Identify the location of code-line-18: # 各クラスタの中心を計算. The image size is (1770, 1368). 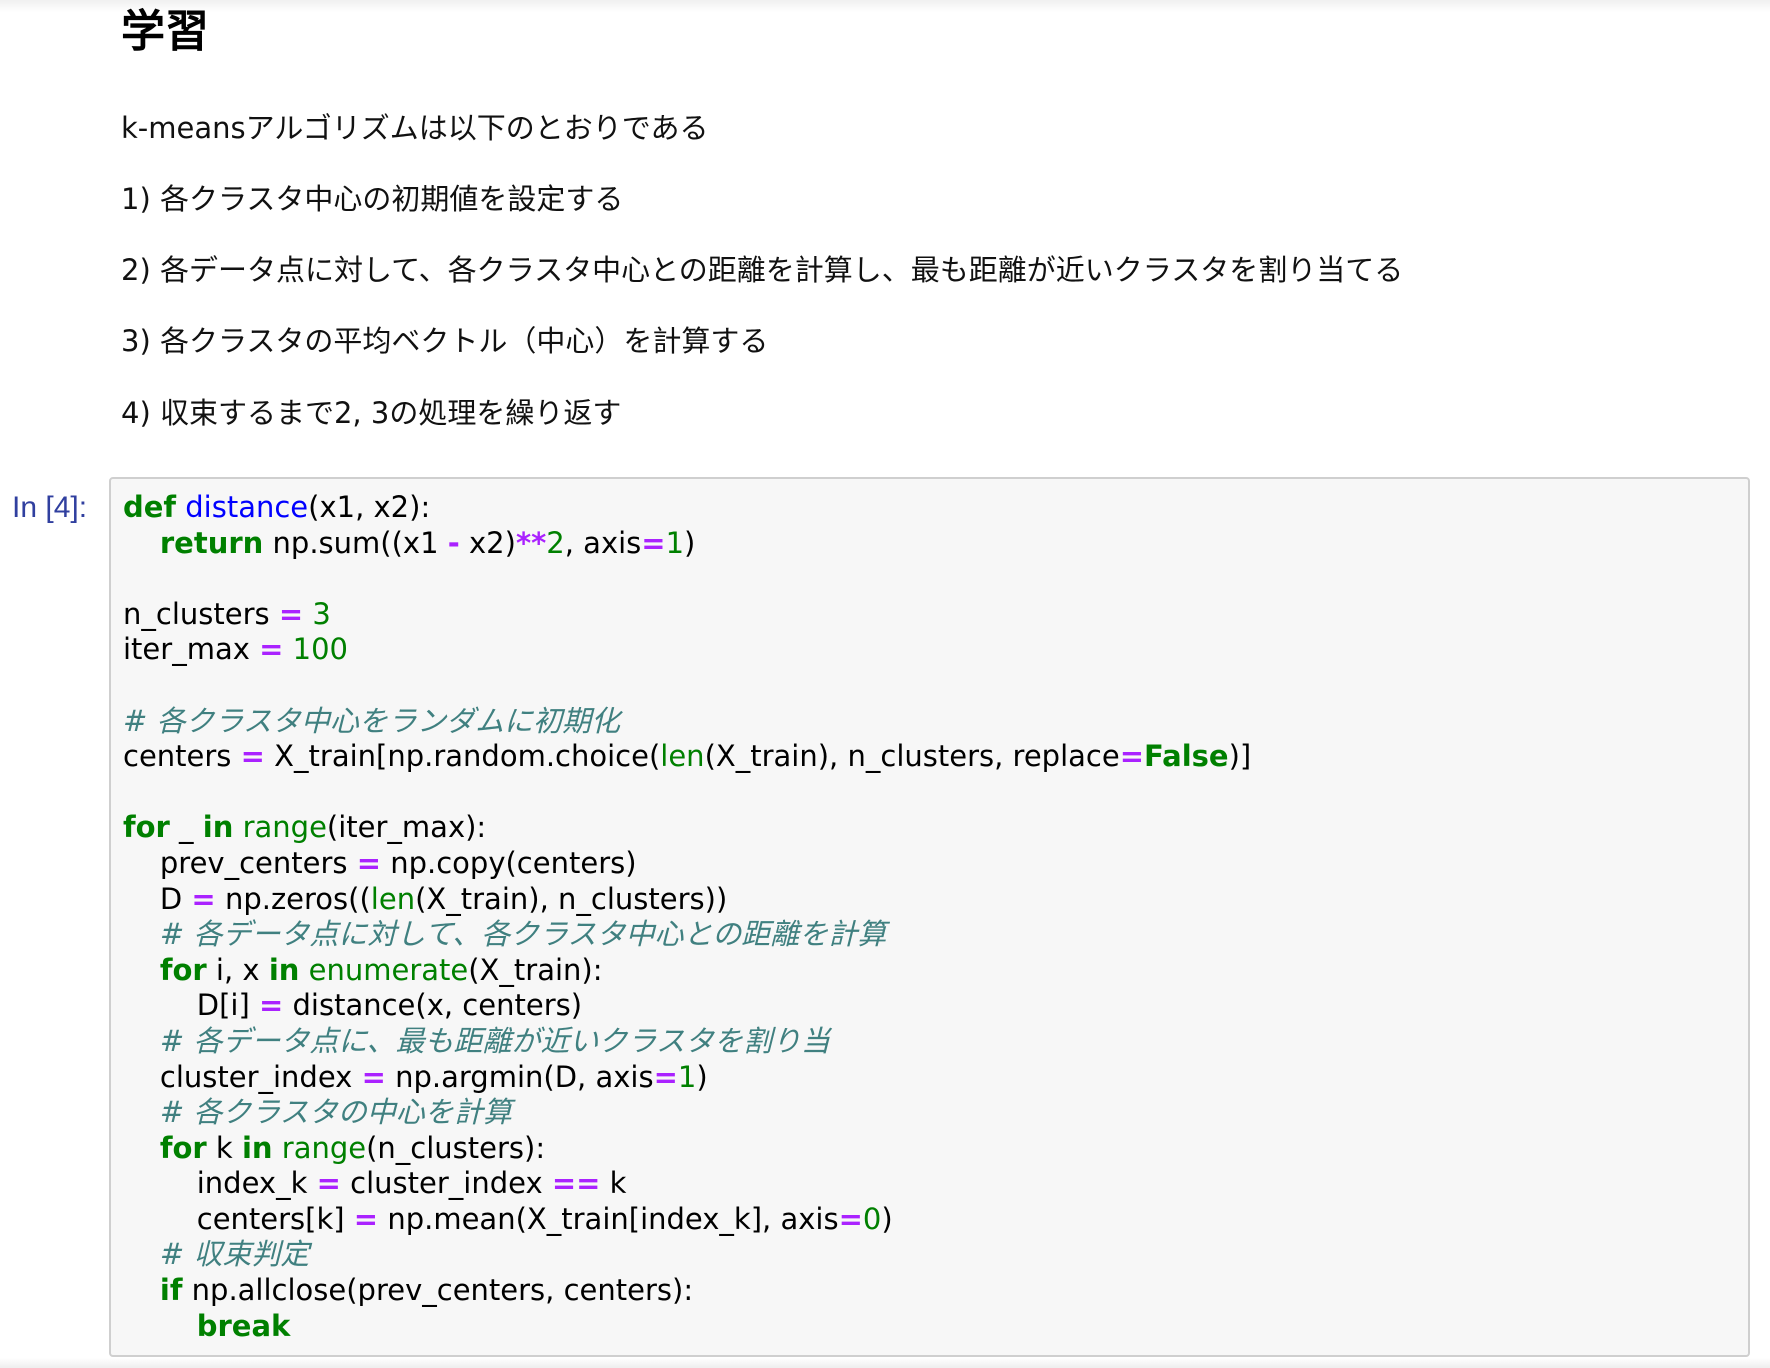
(335, 1112).